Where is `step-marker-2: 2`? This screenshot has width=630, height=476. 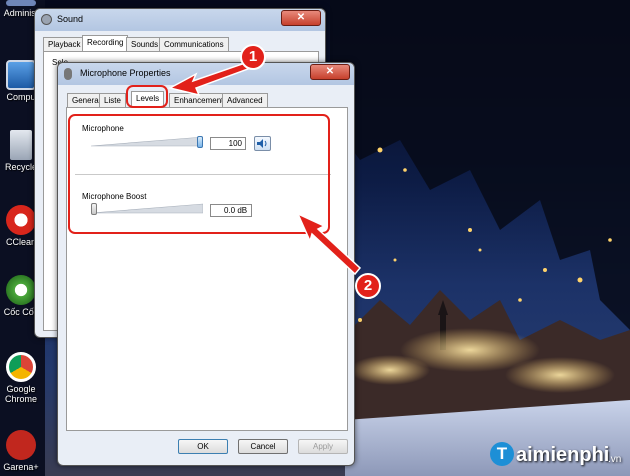
step-marker-2: 2 is located at coordinates (368, 286).